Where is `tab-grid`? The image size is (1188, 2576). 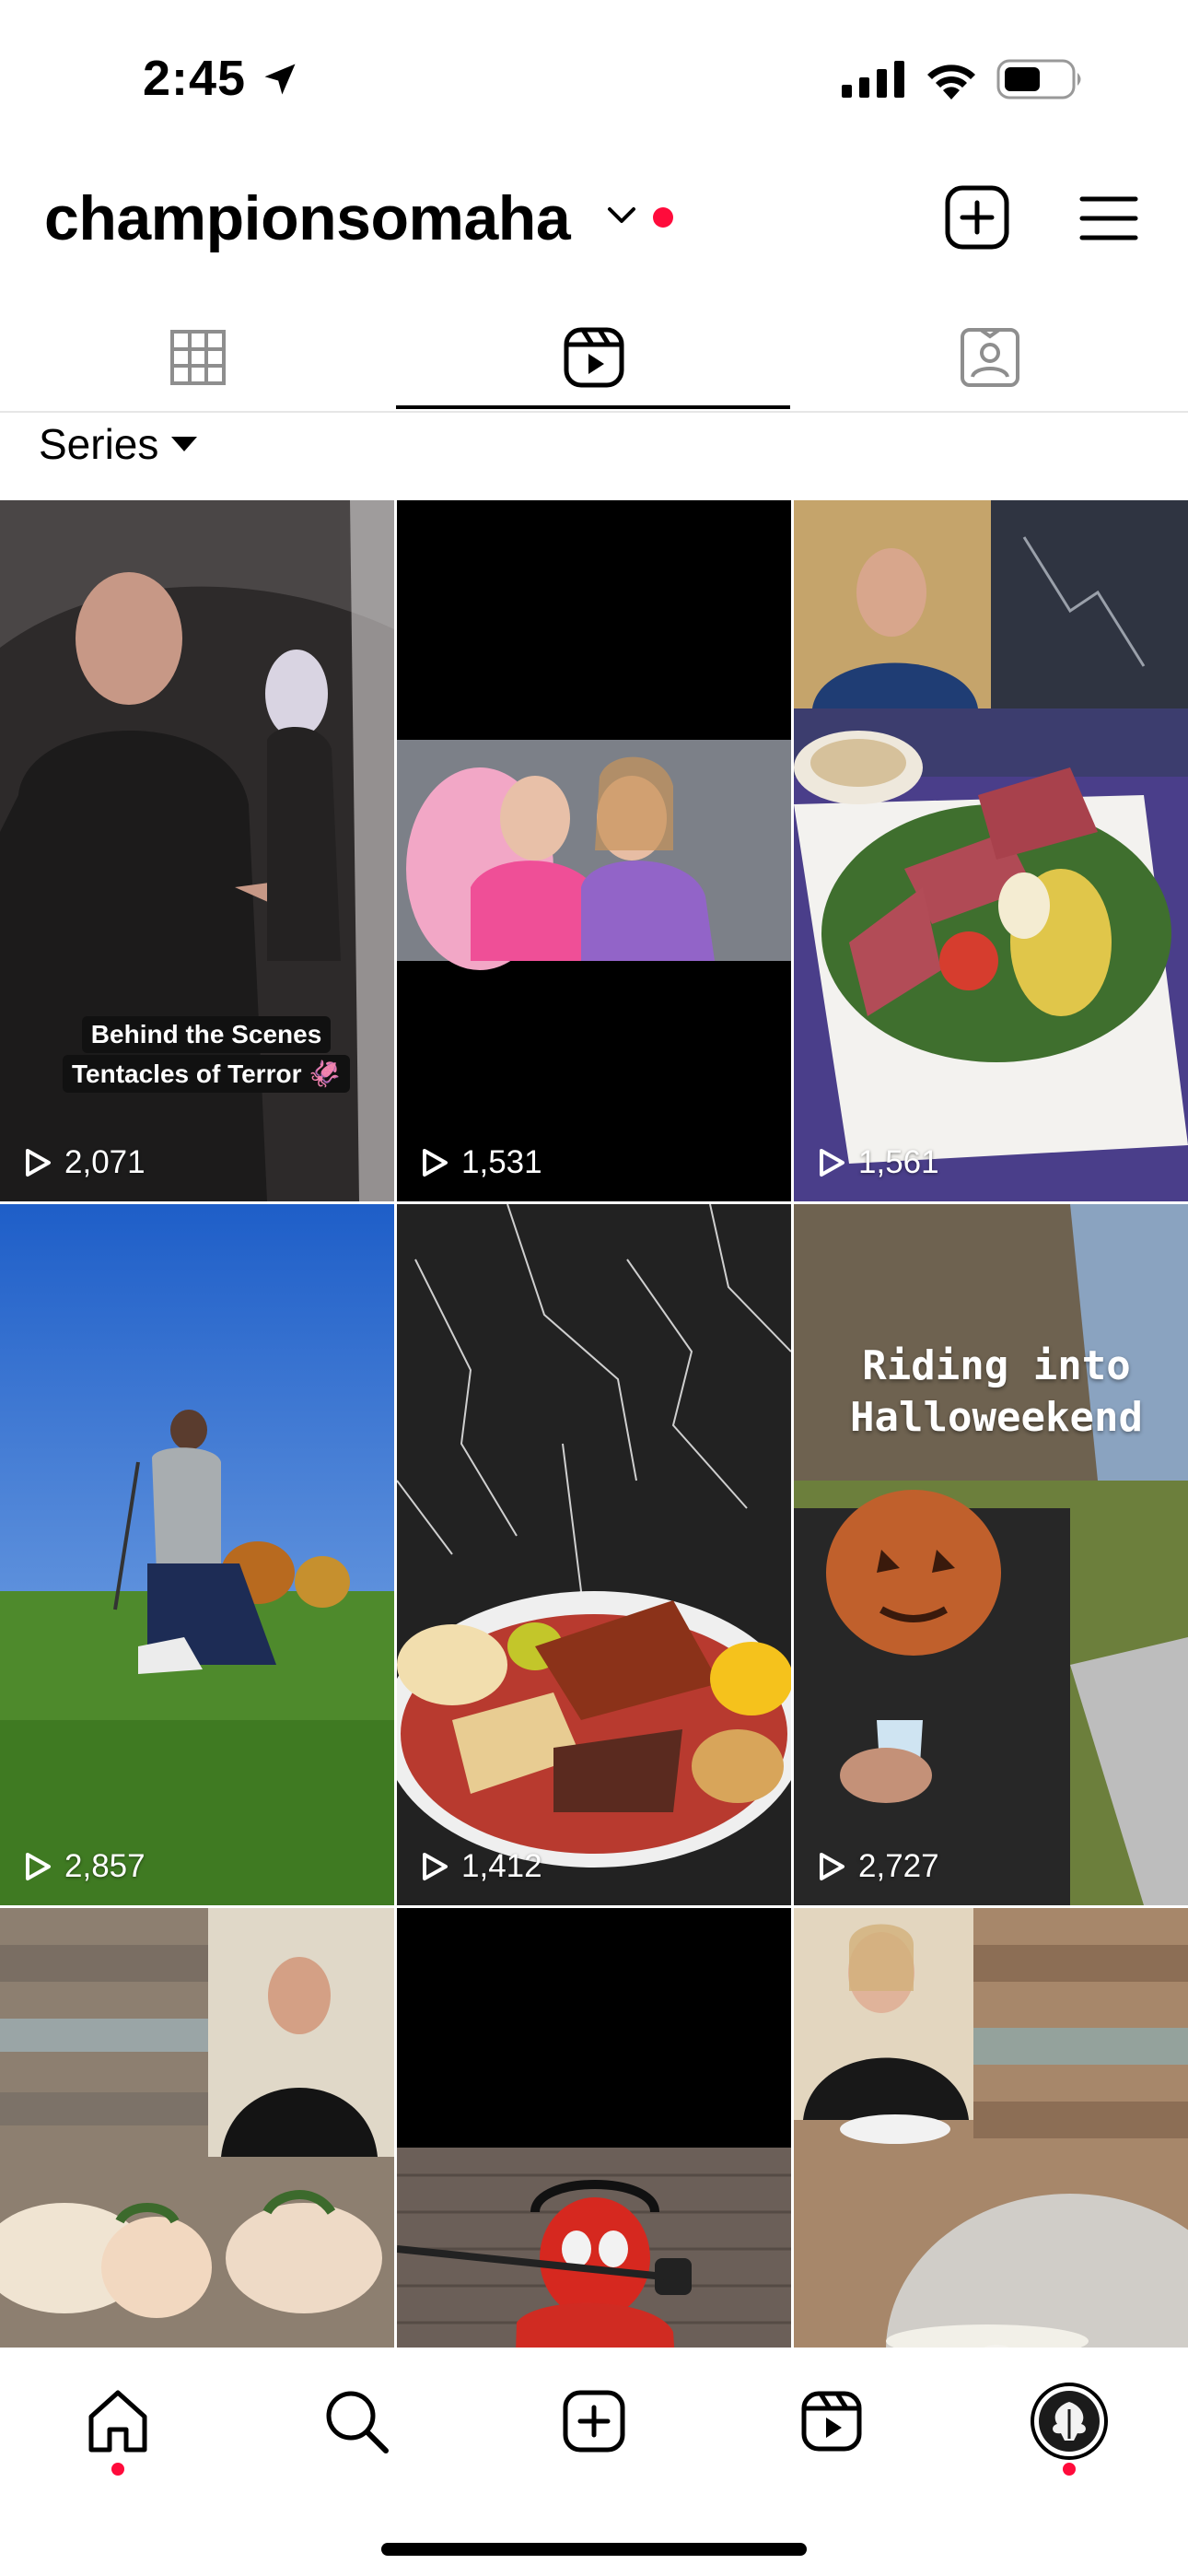
tab-grid is located at coordinates (198, 357).